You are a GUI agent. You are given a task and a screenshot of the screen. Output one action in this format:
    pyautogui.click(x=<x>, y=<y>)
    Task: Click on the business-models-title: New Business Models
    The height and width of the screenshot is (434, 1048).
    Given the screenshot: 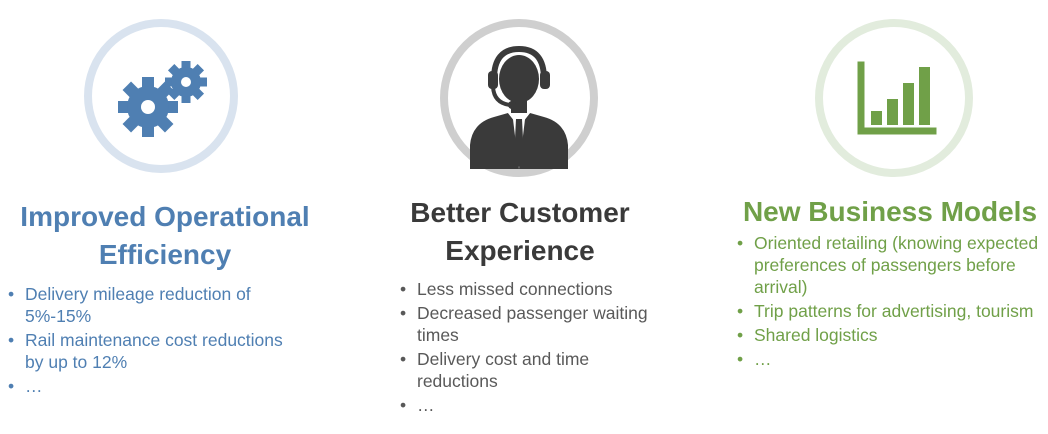 What is the action you would take?
    pyautogui.click(x=890, y=211)
    